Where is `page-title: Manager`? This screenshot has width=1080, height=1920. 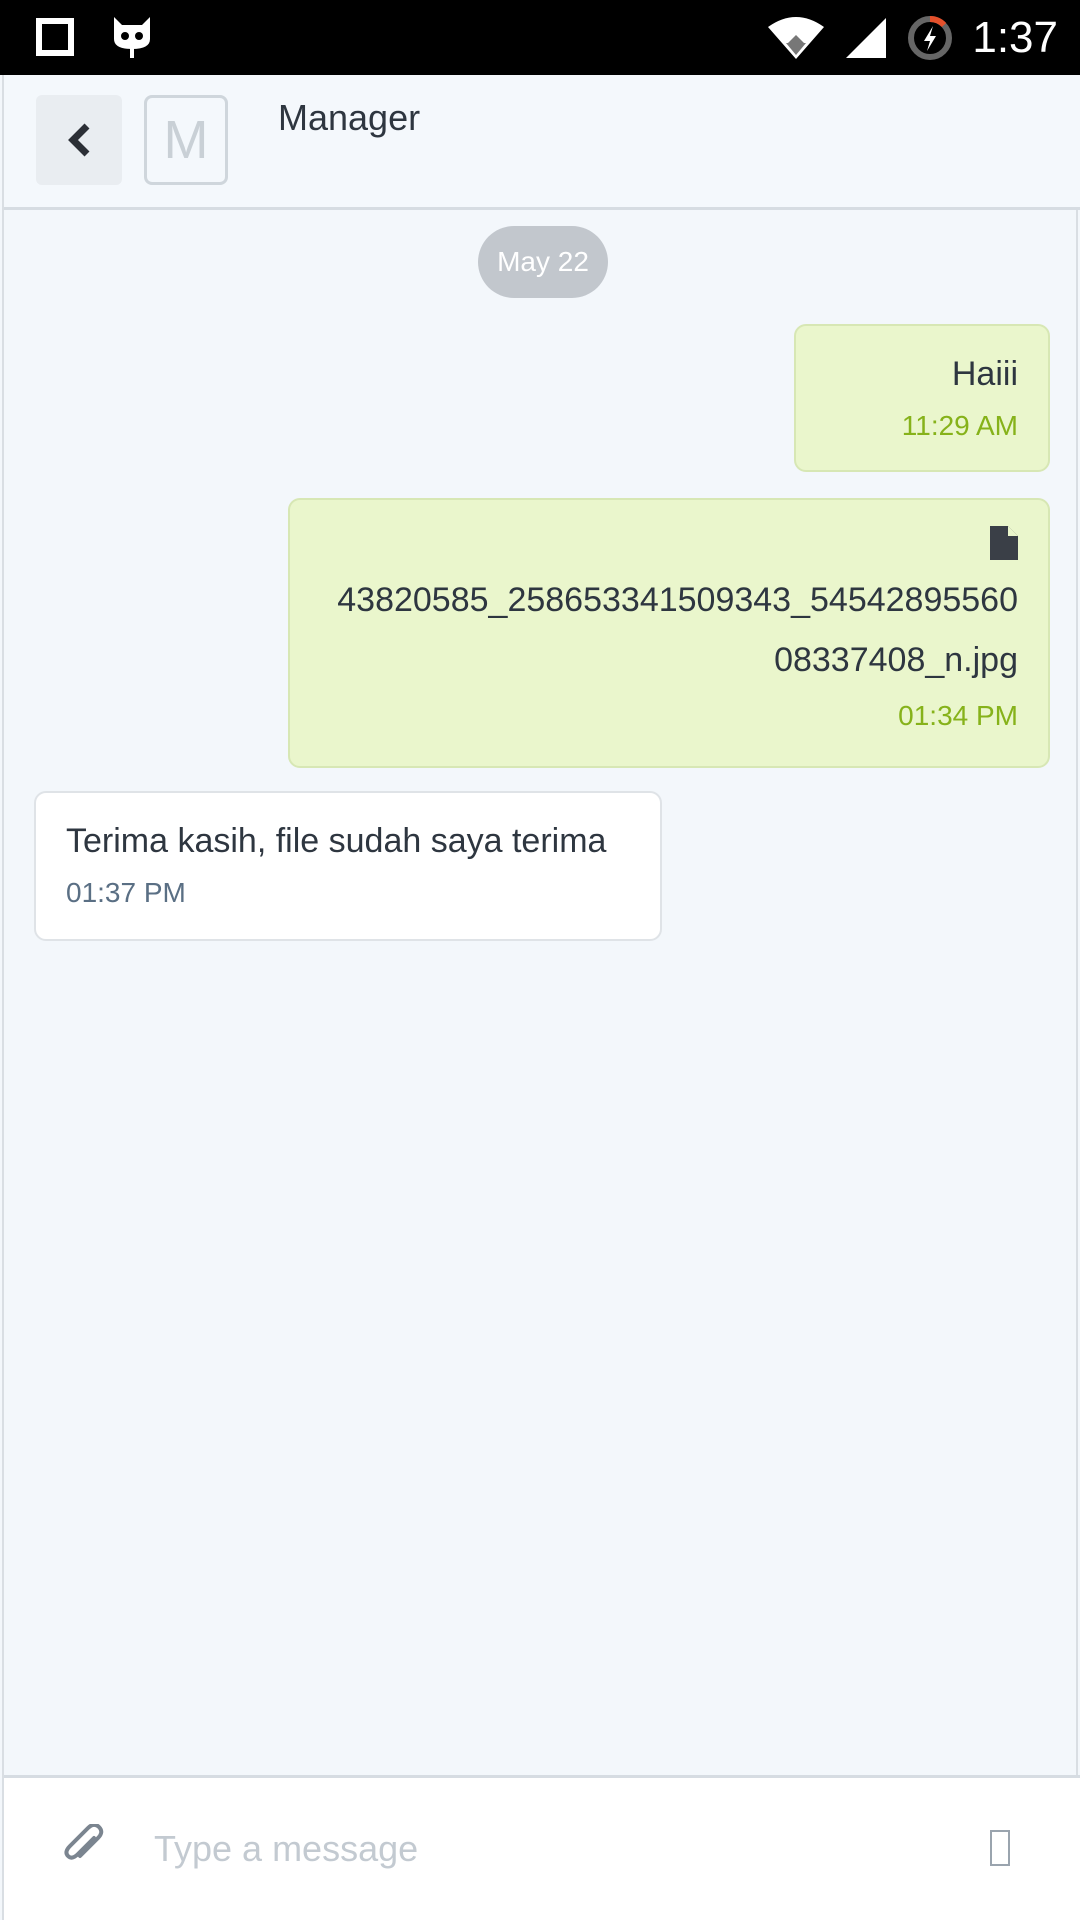 page-title: Manager is located at coordinates (349, 118).